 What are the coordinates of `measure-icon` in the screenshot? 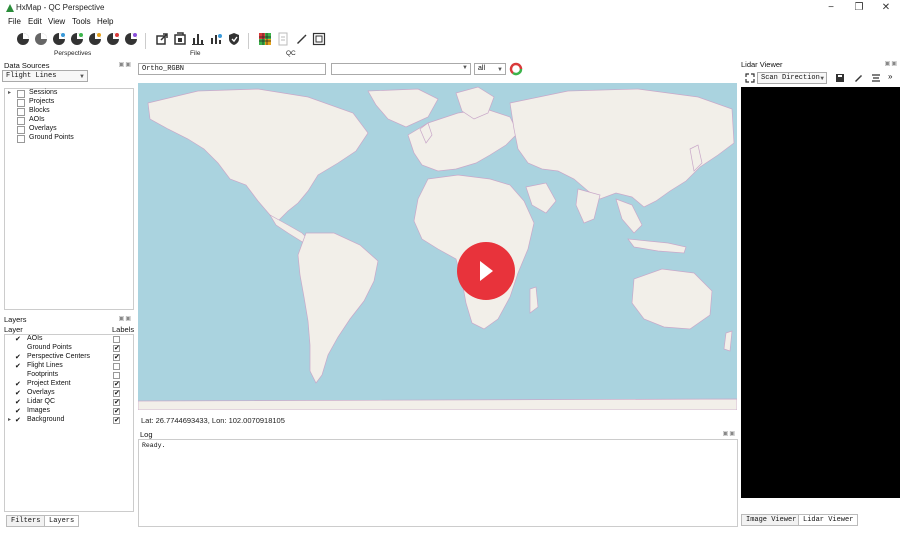 It's located at (876, 78).